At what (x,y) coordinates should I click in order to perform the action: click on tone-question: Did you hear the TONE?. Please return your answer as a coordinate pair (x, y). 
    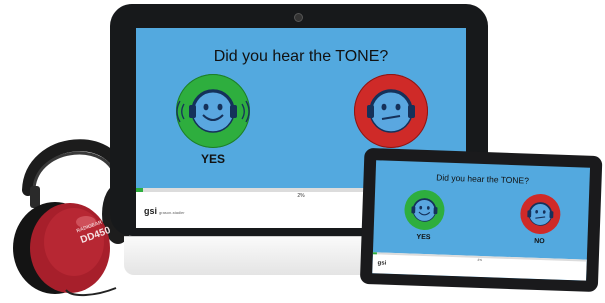
    Looking at the image, I should click on (301, 56).